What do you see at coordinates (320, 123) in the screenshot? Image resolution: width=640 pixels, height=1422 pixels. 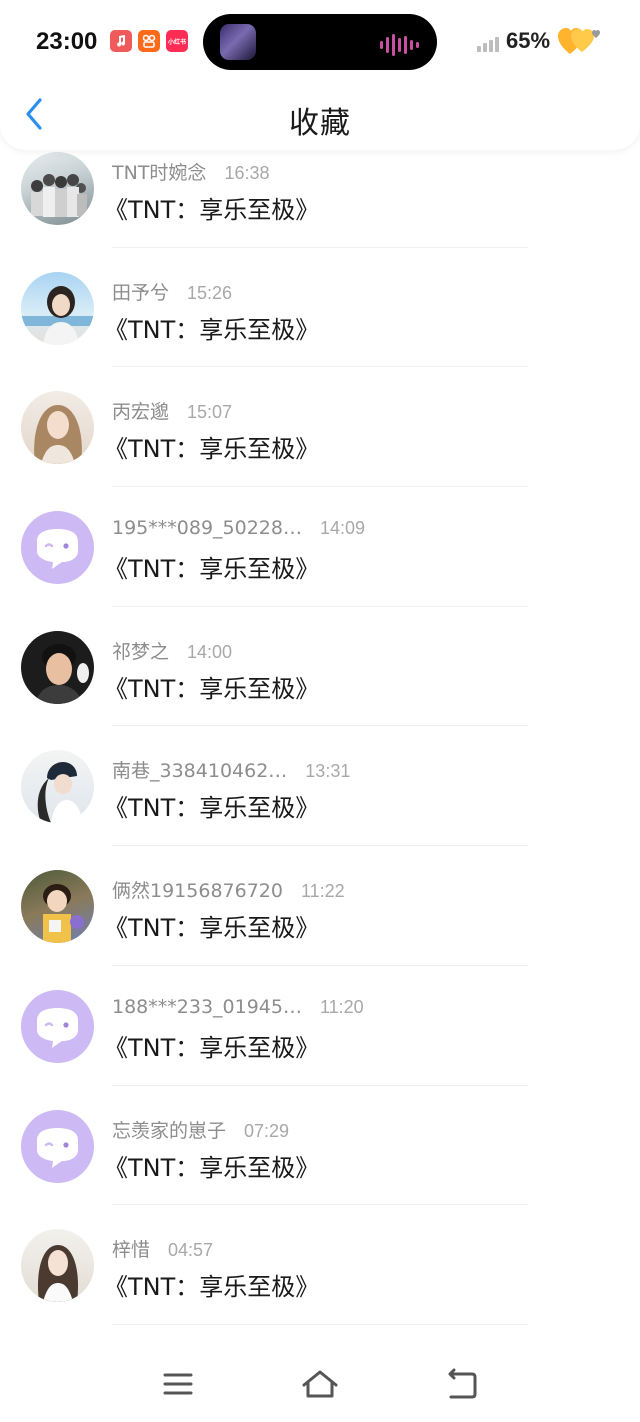 I see `page-title: 收藏` at bounding box center [320, 123].